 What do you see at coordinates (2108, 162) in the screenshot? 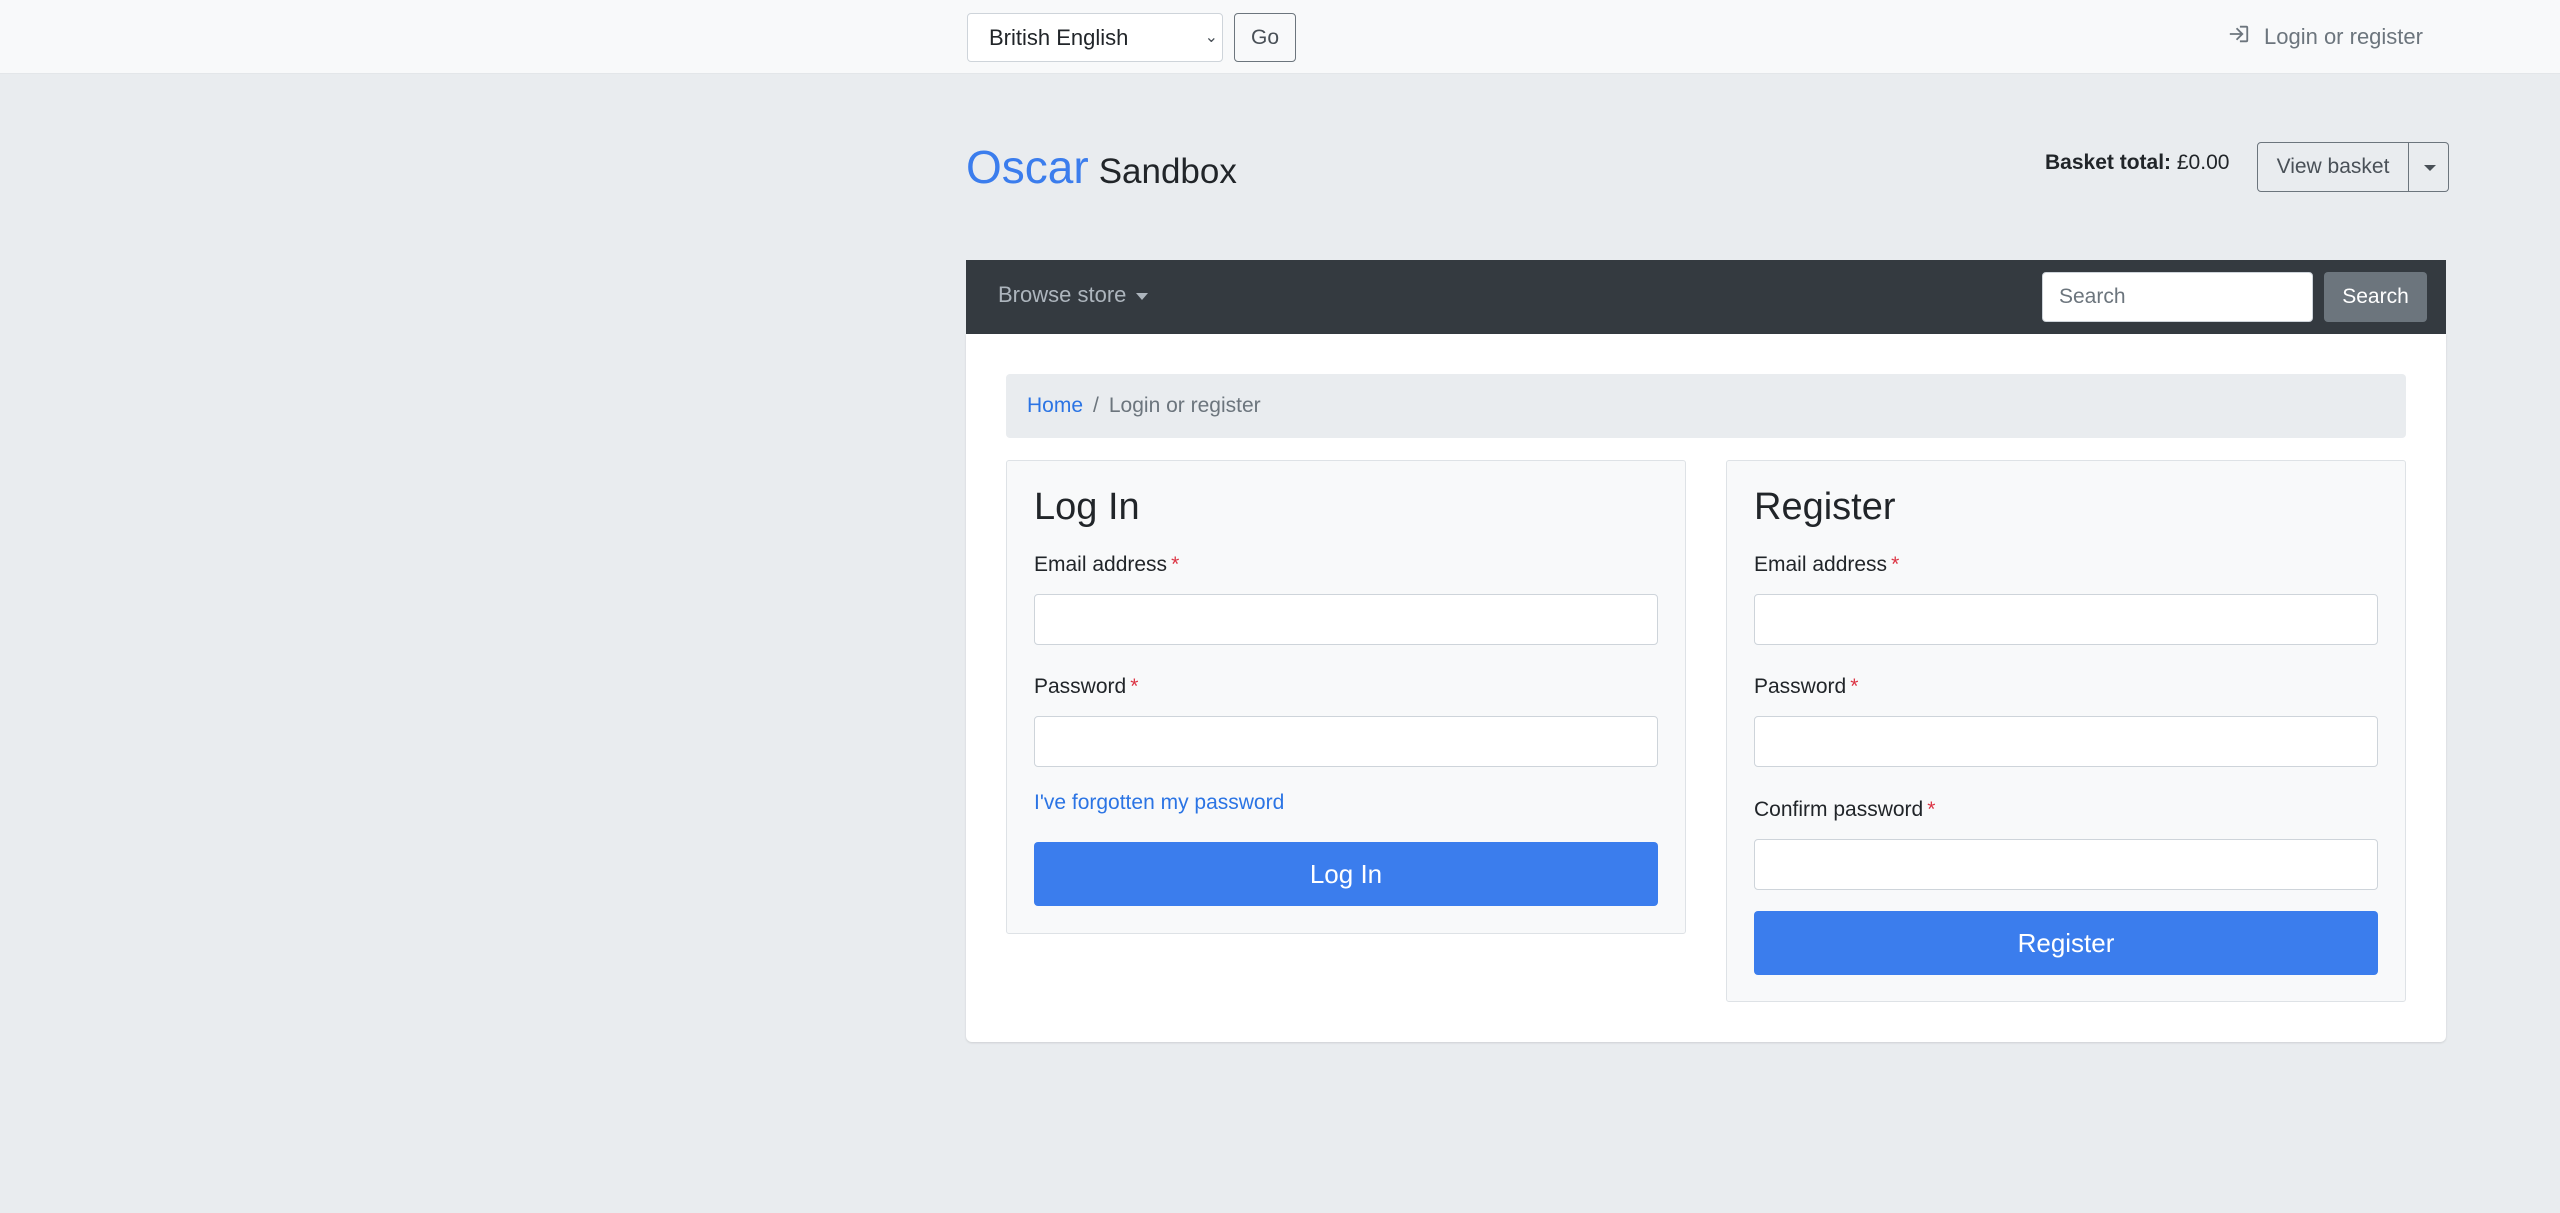
I see `basket-total-label: Basket total:` at bounding box center [2108, 162].